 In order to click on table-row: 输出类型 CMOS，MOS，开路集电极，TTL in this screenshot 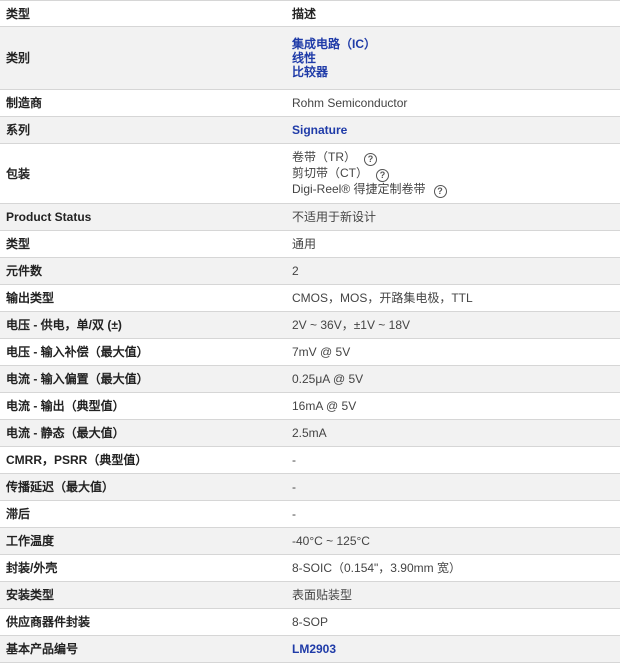, I will do `click(310, 298)`.